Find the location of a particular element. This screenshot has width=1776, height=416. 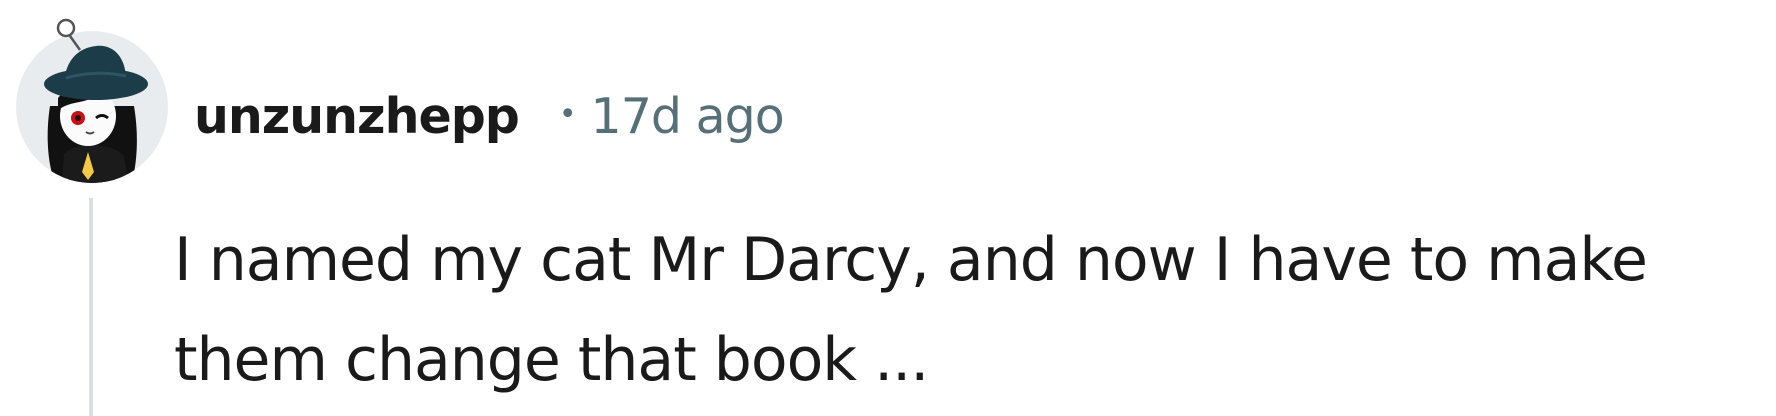

comment-timestamp: 17d ago is located at coordinates (688, 116).